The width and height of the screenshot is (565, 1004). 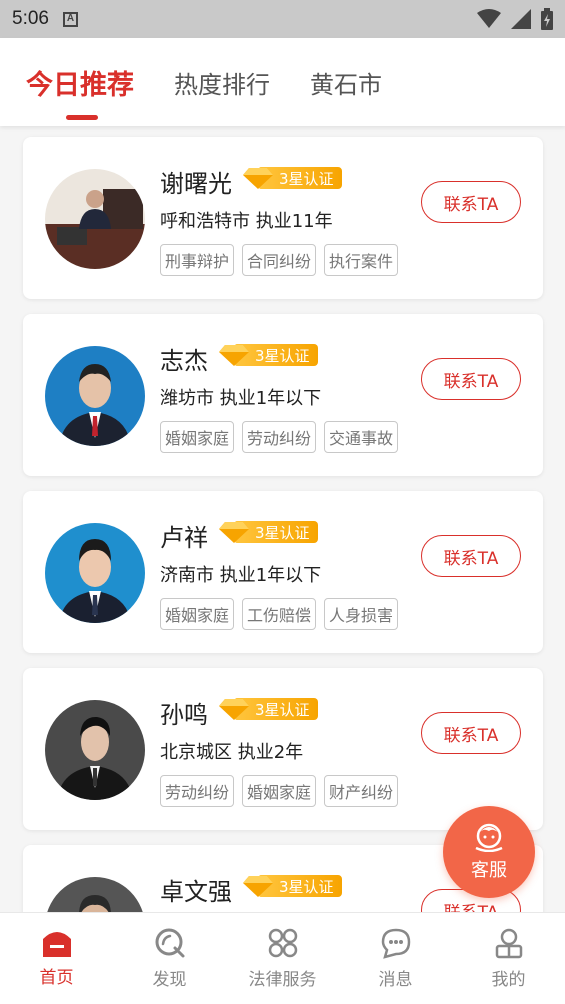 I want to click on lawyer-meta: 潍坊市 执业1年以下, so click(x=240, y=397).